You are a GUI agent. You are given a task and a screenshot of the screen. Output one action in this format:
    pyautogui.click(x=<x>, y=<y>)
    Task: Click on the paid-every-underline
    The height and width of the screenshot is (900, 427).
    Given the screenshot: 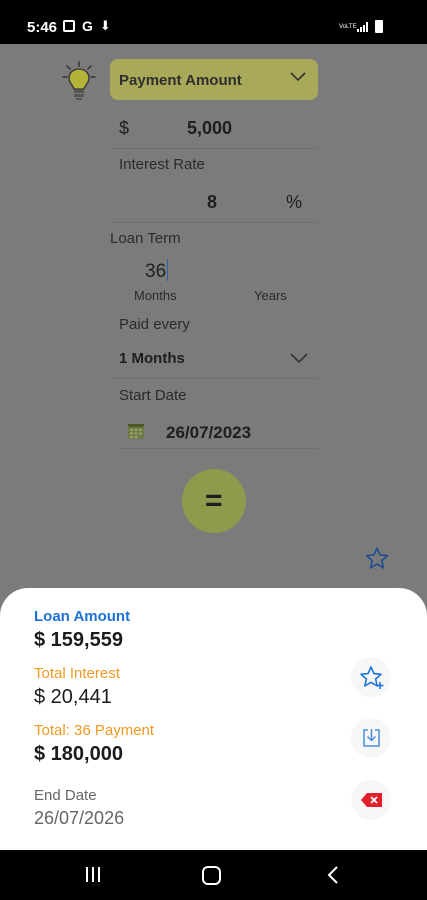 What is the action you would take?
    pyautogui.click(x=214, y=378)
    